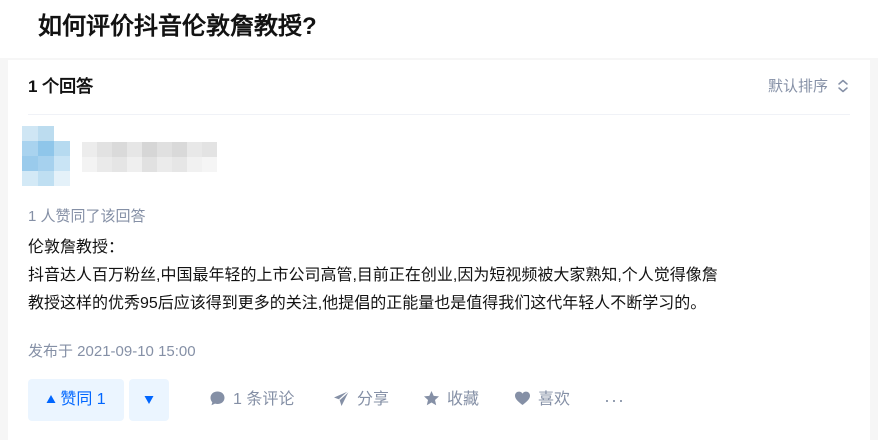 Image resolution: width=878 pixels, height=440 pixels. Describe the element at coordinates (217, 398) in the screenshot. I see `comment-bubble-icon` at that location.